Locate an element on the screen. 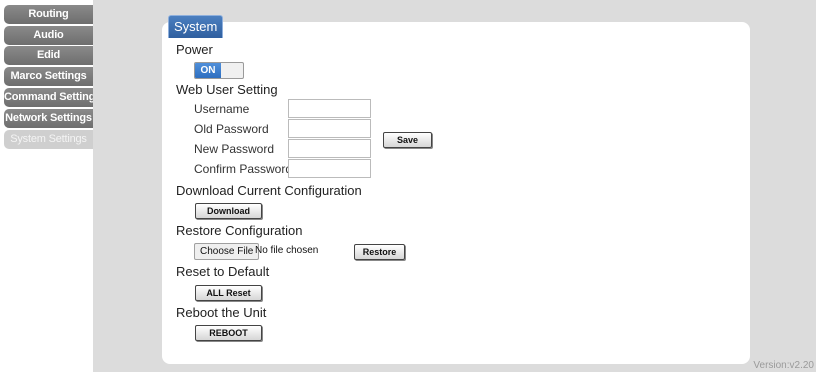  new-password-input is located at coordinates (329, 148).